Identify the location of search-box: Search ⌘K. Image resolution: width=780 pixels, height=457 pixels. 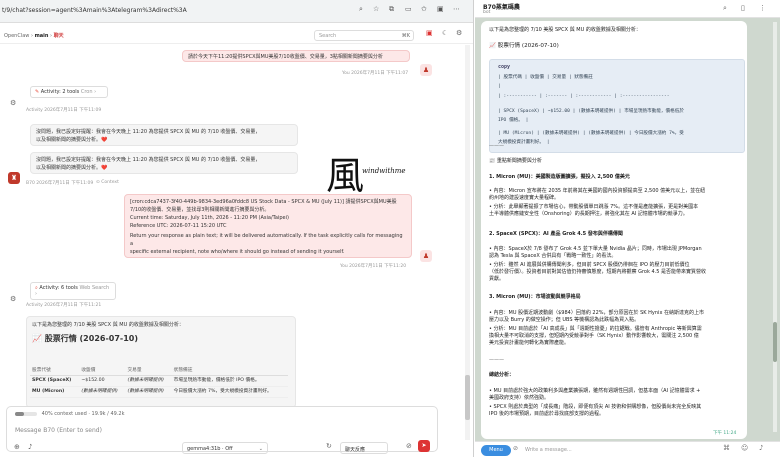
(364, 35).